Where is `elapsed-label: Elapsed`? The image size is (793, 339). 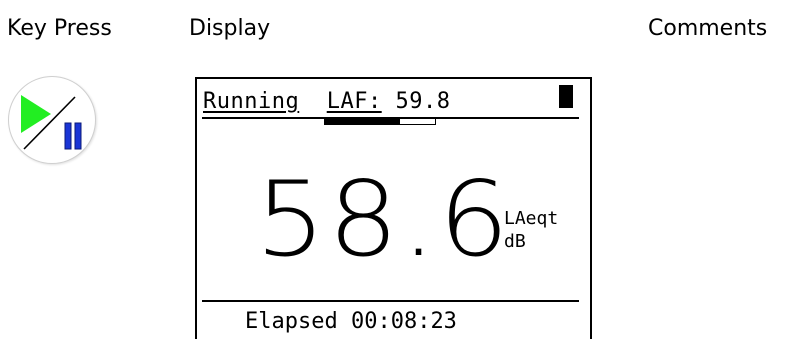
elapsed-label: Elapsed is located at coordinates (291, 321).